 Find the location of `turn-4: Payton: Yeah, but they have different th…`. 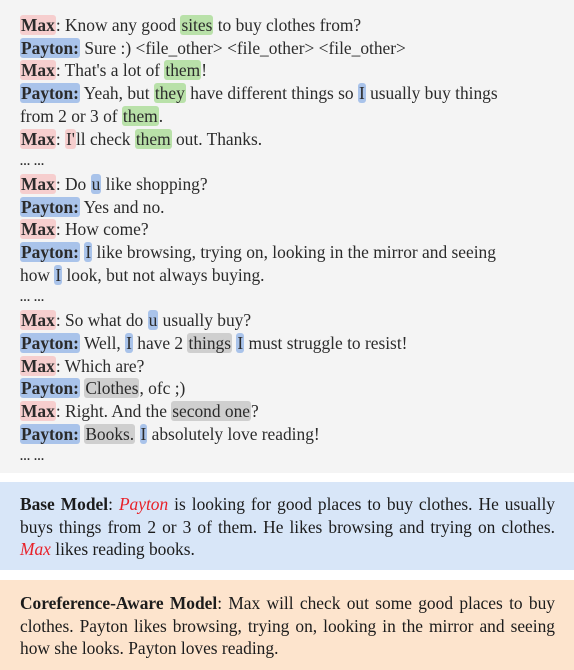

turn-4: Payton: Yeah, but they have different th… is located at coordinates (259, 104).